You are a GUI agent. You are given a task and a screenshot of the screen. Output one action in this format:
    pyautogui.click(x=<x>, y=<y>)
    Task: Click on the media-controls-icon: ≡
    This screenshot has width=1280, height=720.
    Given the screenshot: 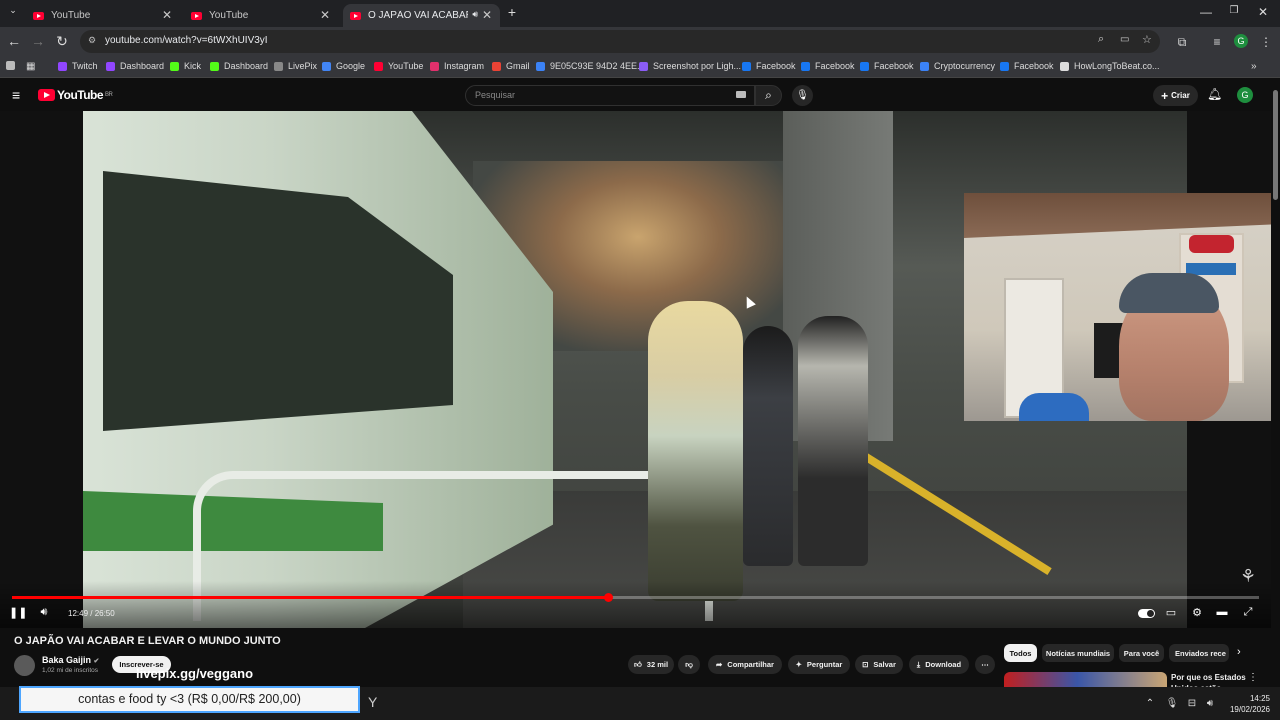 What is the action you would take?
    pyautogui.click(x=1217, y=42)
    